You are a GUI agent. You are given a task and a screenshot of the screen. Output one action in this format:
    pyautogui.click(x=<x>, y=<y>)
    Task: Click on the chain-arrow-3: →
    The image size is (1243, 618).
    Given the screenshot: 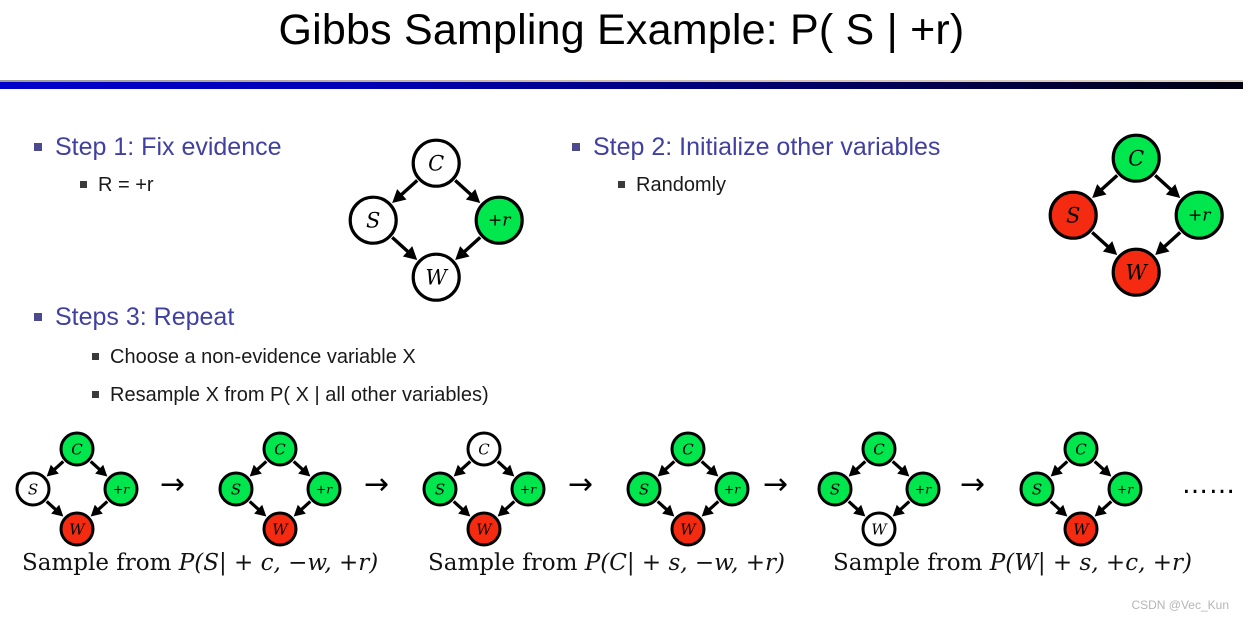 What is the action you would take?
    pyautogui.click(x=581, y=484)
    